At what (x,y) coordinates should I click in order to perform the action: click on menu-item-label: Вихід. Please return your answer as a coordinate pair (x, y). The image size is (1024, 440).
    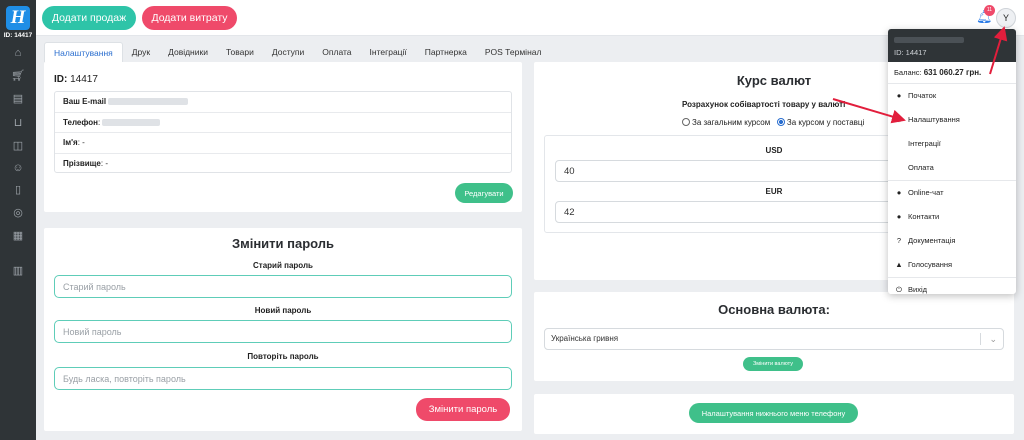
    Looking at the image, I should click on (917, 289).